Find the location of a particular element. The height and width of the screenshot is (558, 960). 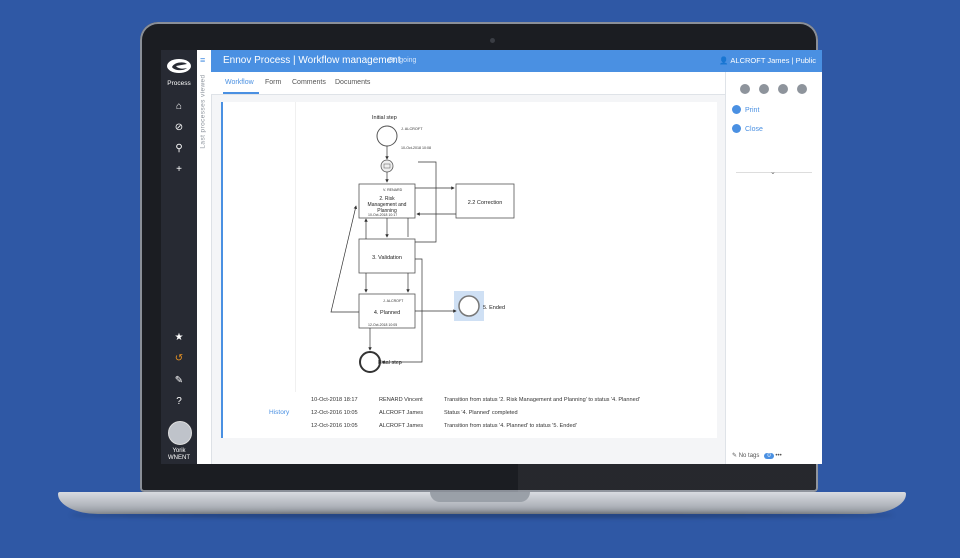

print-button: Print is located at coordinates (745, 109).